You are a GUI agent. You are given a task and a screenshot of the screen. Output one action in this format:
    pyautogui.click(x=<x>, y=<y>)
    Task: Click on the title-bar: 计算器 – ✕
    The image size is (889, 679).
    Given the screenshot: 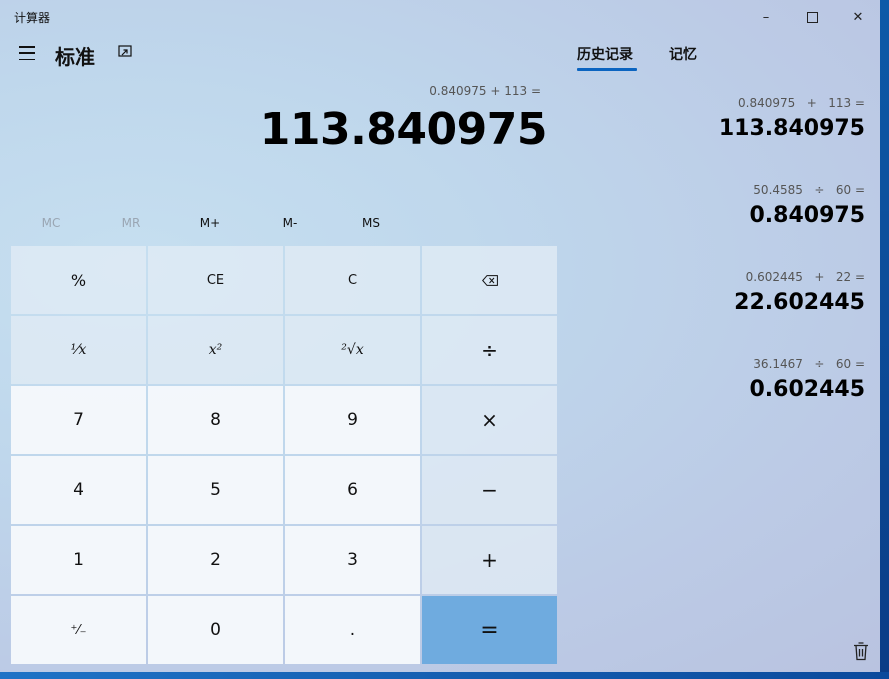 What is the action you would take?
    pyautogui.click(x=440, y=17)
    